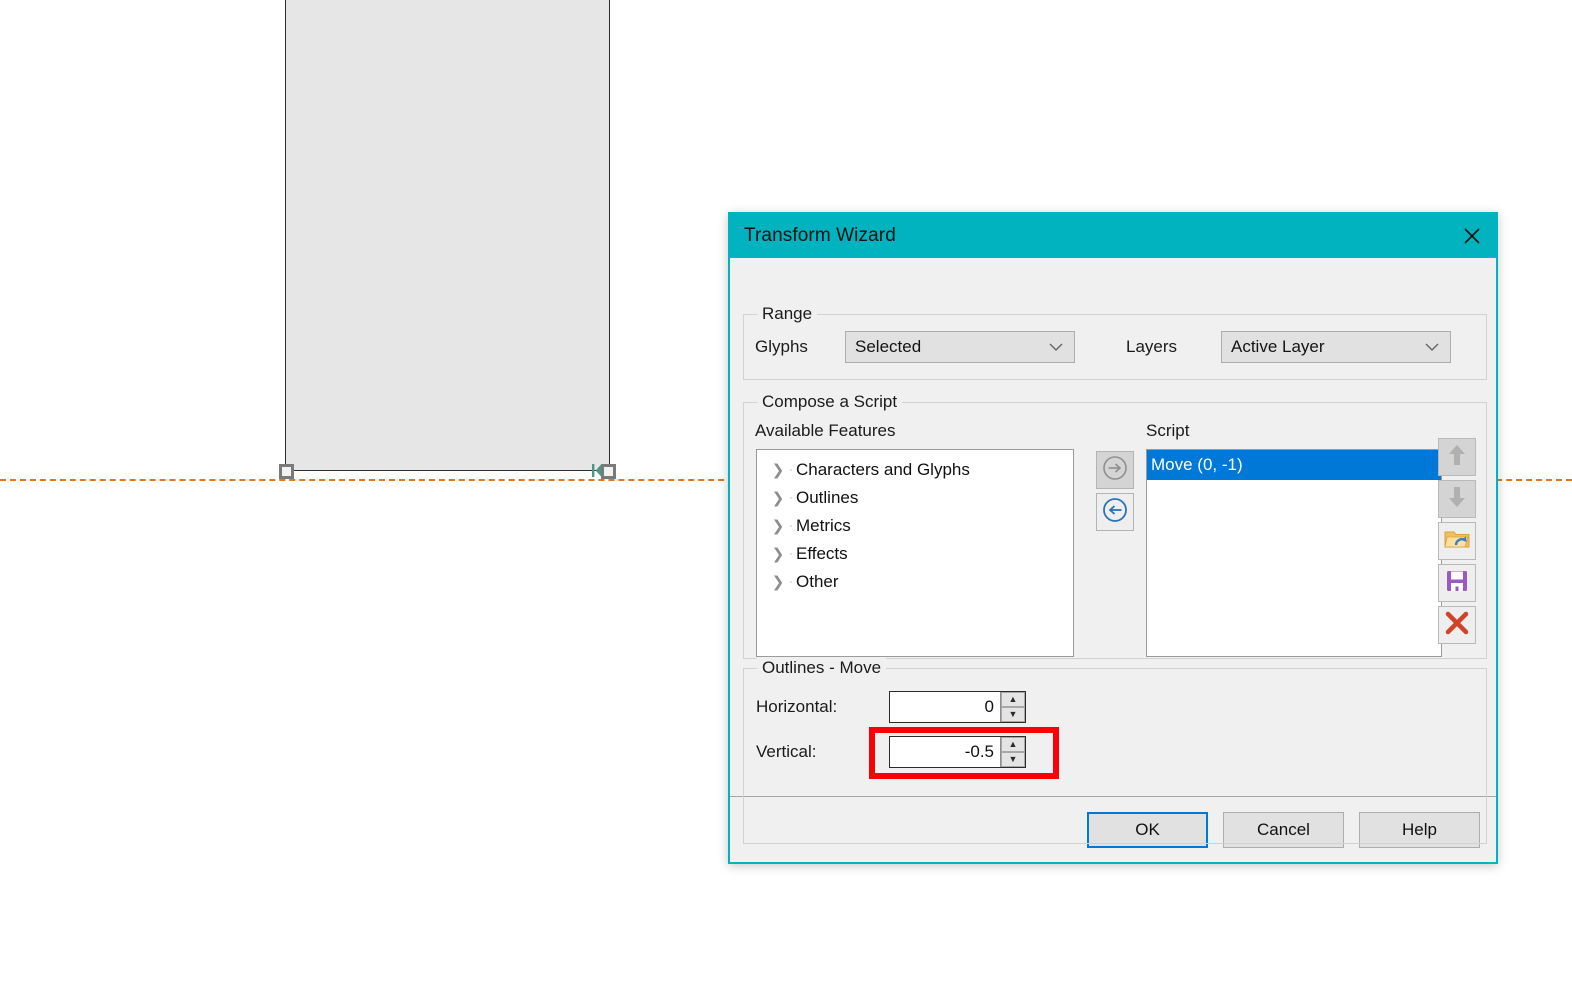 This screenshot has height=1002, width=1572. What do you see at coordinates (1013, 759) in the screenshot?
I see `vertical-spin-down: ▼` at bounding box center [1013, 759].